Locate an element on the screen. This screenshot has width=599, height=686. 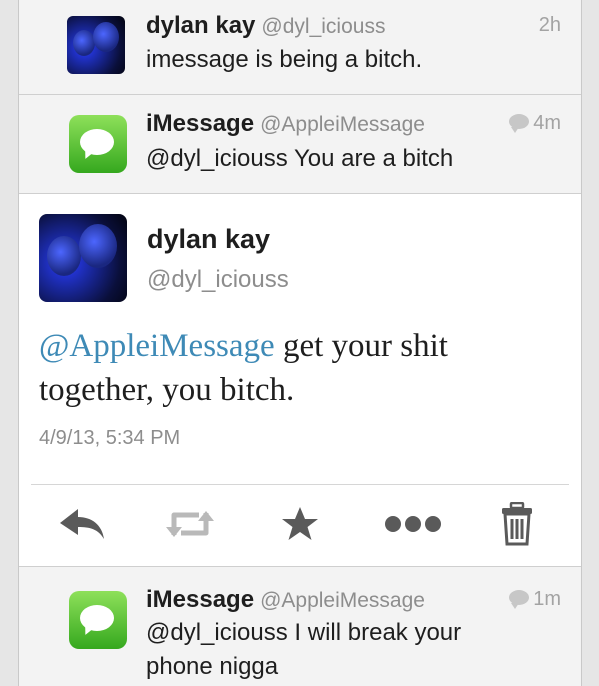
tweet-timestamp: 4/9/13, 5:34 PM is located at coordinates (110, 438).